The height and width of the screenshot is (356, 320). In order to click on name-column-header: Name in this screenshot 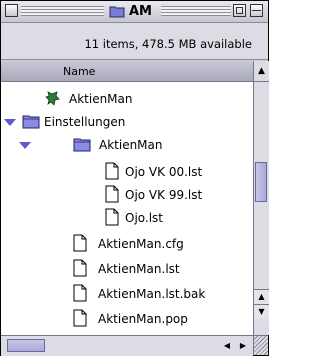, I will do `click(127, 71)`.